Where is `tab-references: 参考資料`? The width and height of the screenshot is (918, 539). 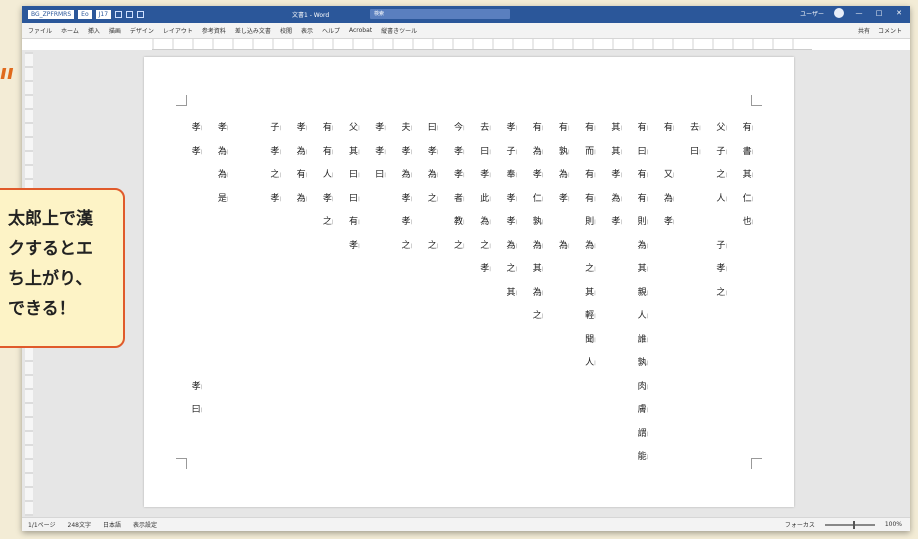 tab-references: 参考資料 is located at coordinates (214, 30).